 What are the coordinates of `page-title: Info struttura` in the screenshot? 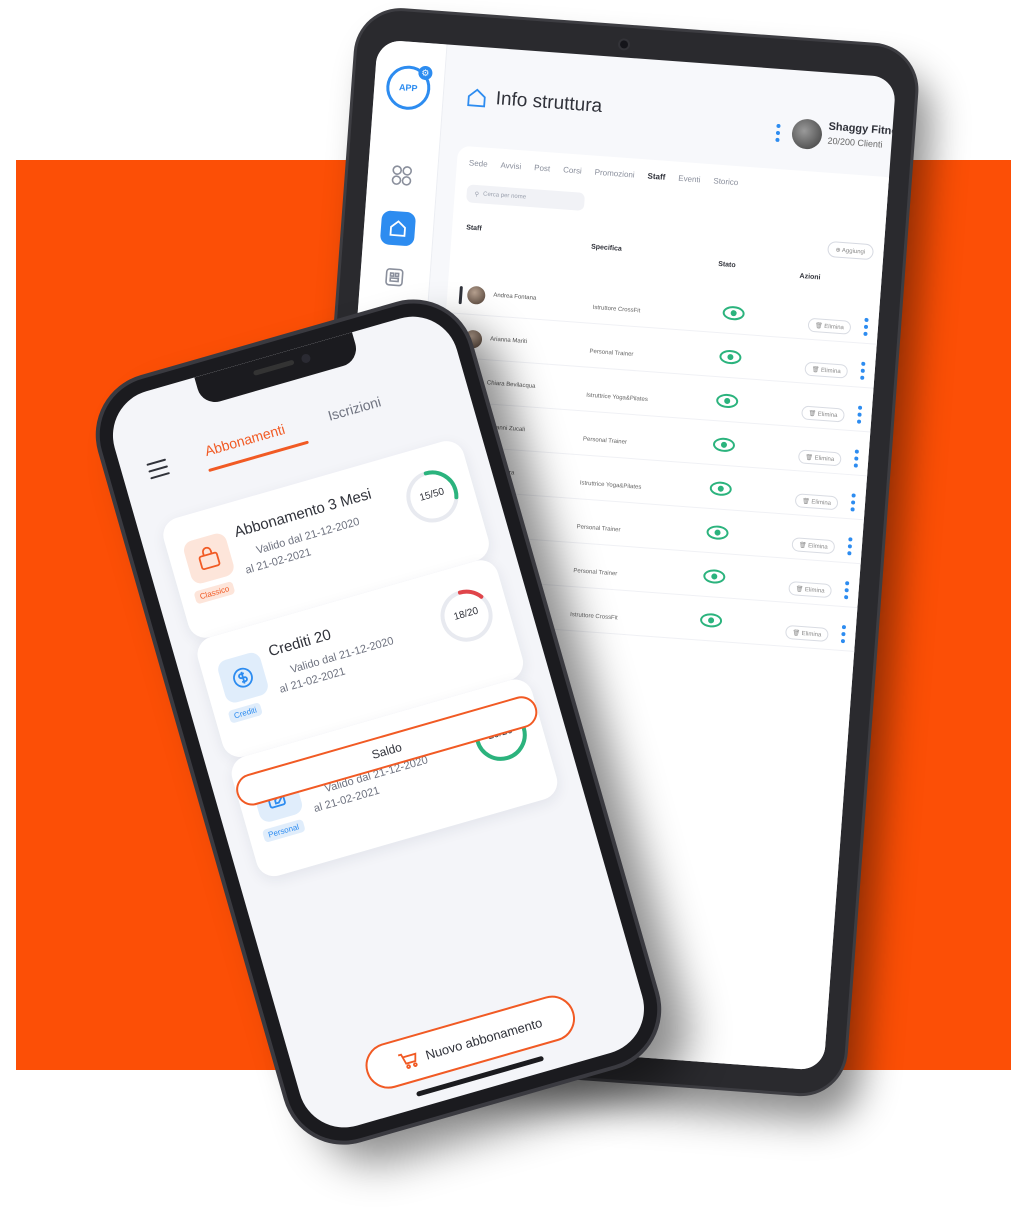 It's located at (548, 102).